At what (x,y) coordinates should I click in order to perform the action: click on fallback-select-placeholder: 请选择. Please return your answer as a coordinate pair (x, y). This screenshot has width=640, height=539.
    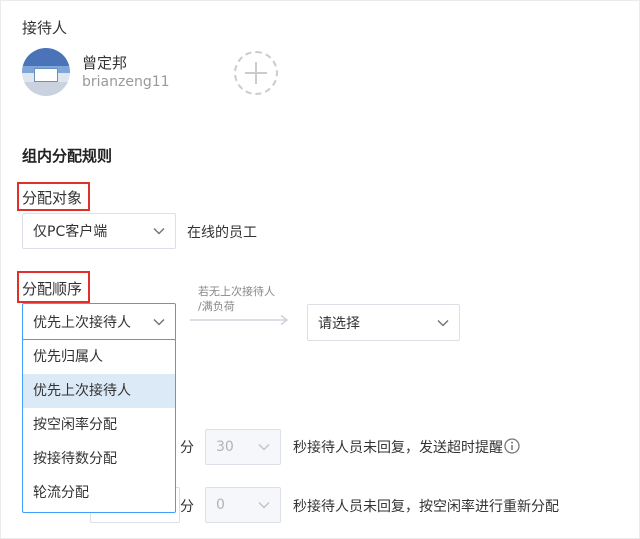
    Looking at the image, I should click on (339, 323).